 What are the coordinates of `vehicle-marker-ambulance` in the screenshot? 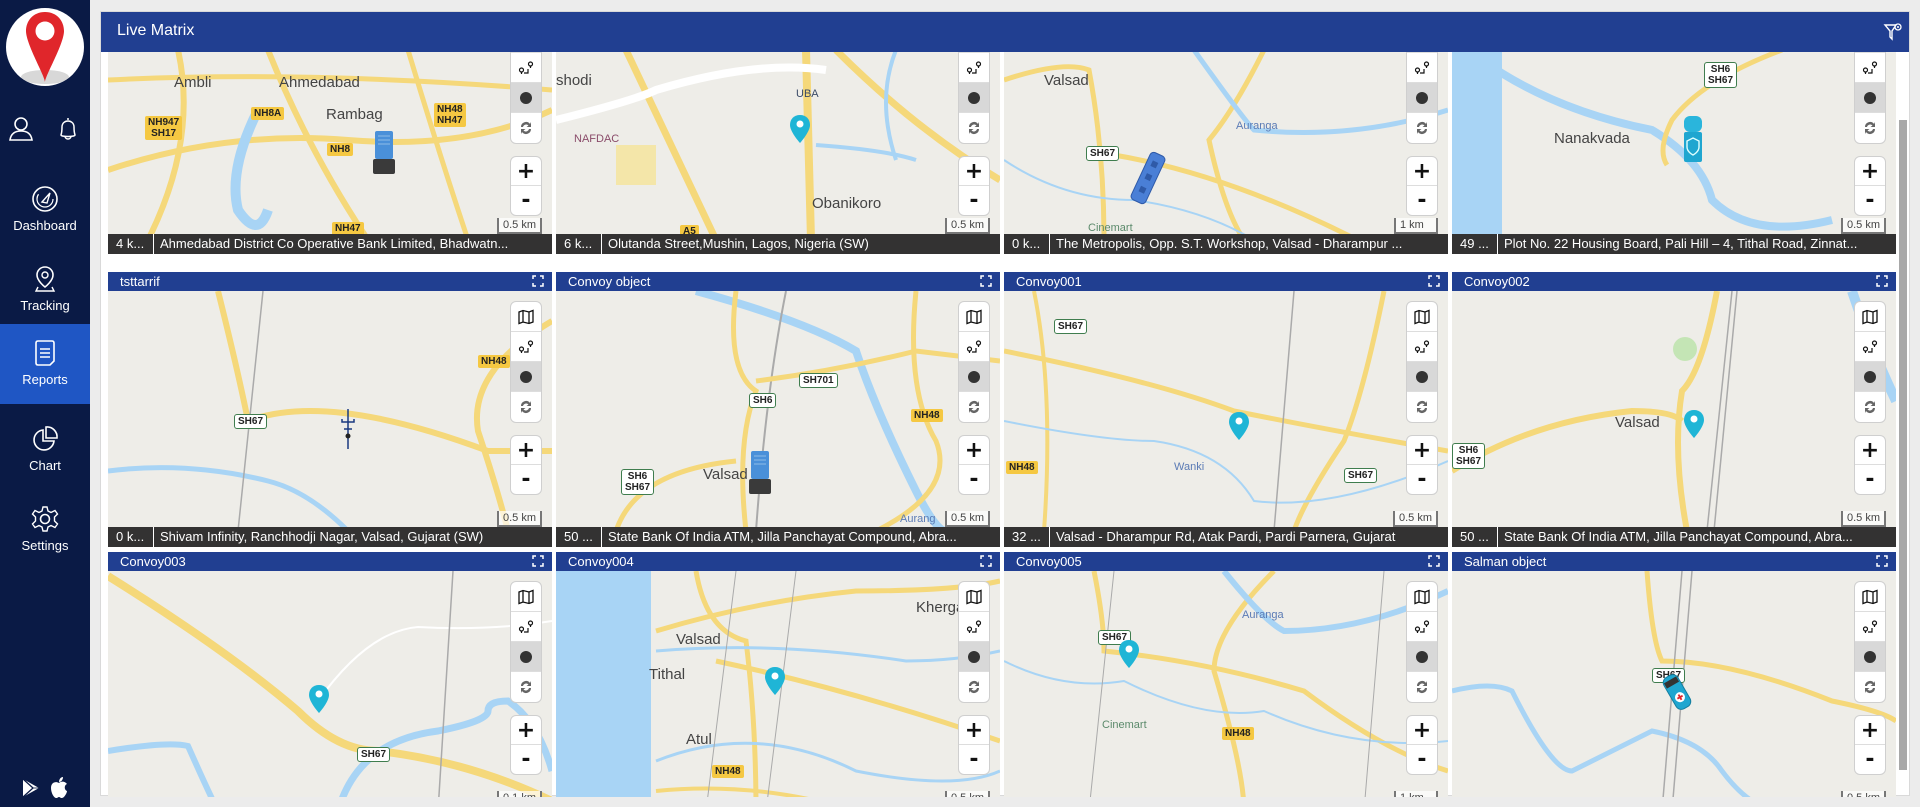 It's located at (1677, 694).